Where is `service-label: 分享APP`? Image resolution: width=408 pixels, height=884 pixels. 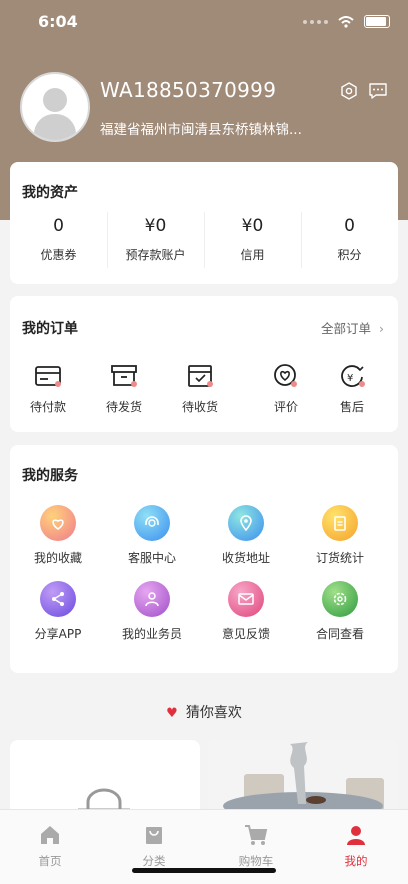 service-label: 分享APP is located at coordinates (58, 634).